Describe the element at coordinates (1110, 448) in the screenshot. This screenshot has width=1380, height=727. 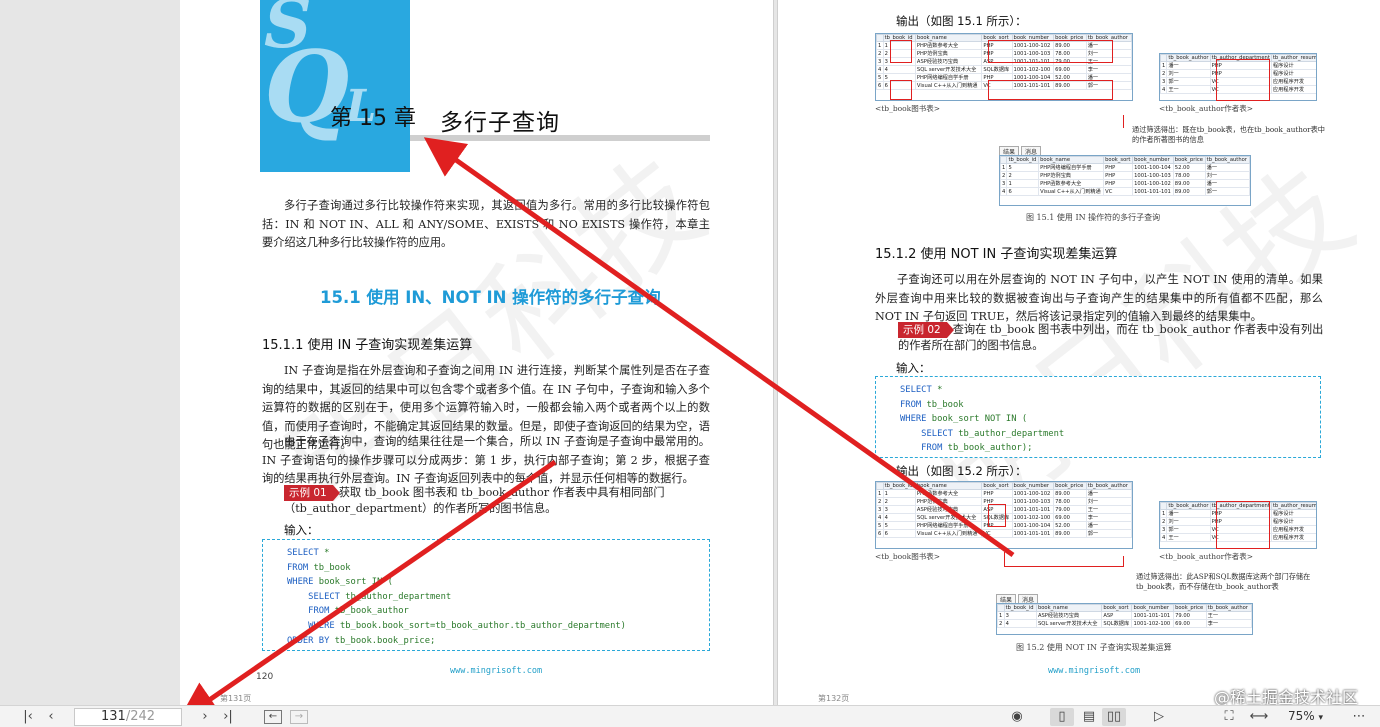
I see `code-line: FROM tb_book_author);` at that location.